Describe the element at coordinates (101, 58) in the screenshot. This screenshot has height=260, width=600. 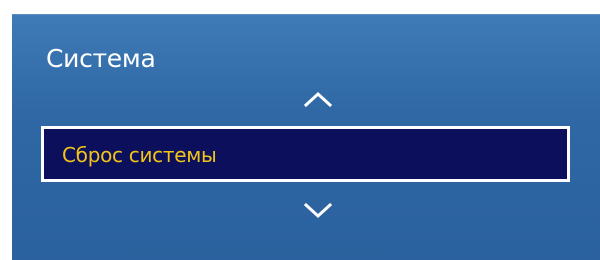
I see `menu-title: Система` at that location.